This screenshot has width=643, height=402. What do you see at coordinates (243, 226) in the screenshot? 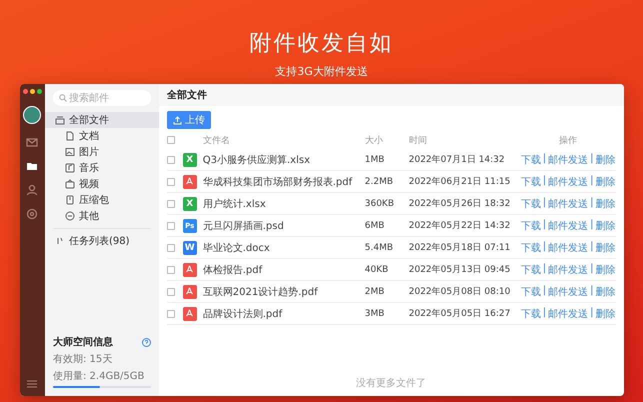
I see `file-name: 元旦闪屏插画.psd` at bounding box center [243, 226].